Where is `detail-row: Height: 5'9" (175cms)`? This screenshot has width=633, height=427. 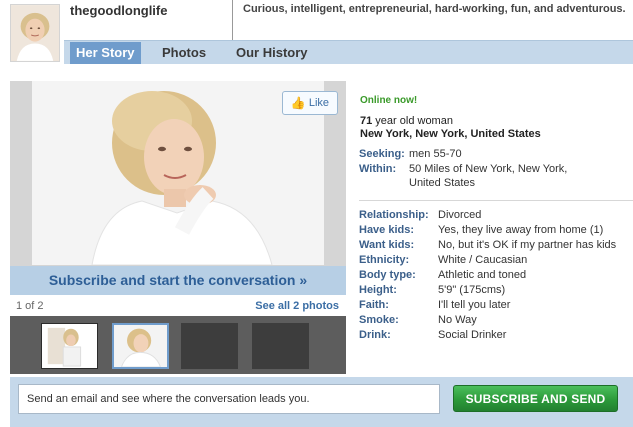 detail-row: Height: 5'9" (175cms) is located at coordinates (496, 290).